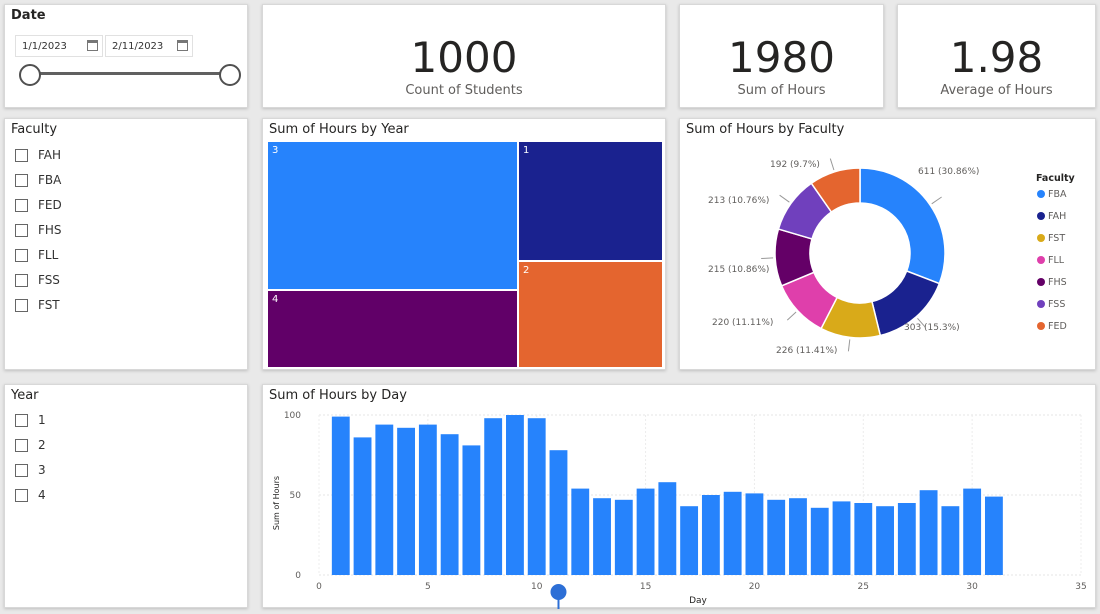 The width and height of the screenshot is (1100, 614). What do you see at coordinates (1080, 587) in the screenshot?
I see `x-tick-label: 35` at bounding box center [1080, 587].